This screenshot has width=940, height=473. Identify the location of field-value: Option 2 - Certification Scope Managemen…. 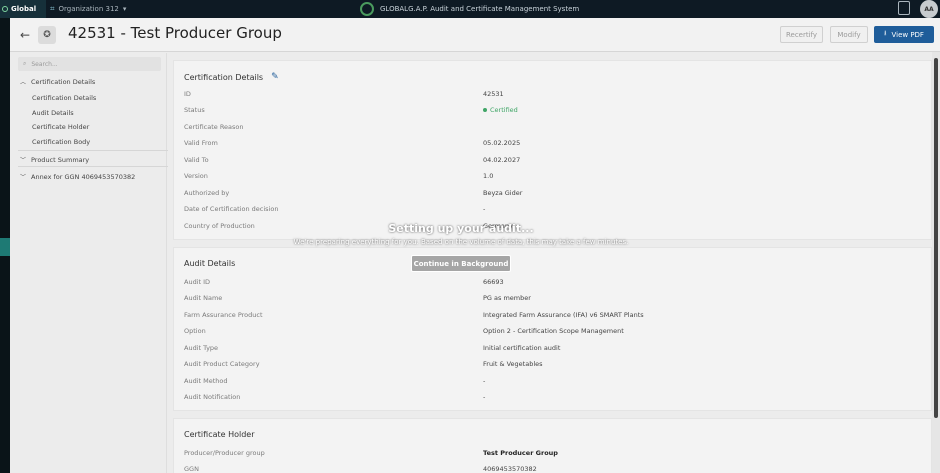
(553, 331).